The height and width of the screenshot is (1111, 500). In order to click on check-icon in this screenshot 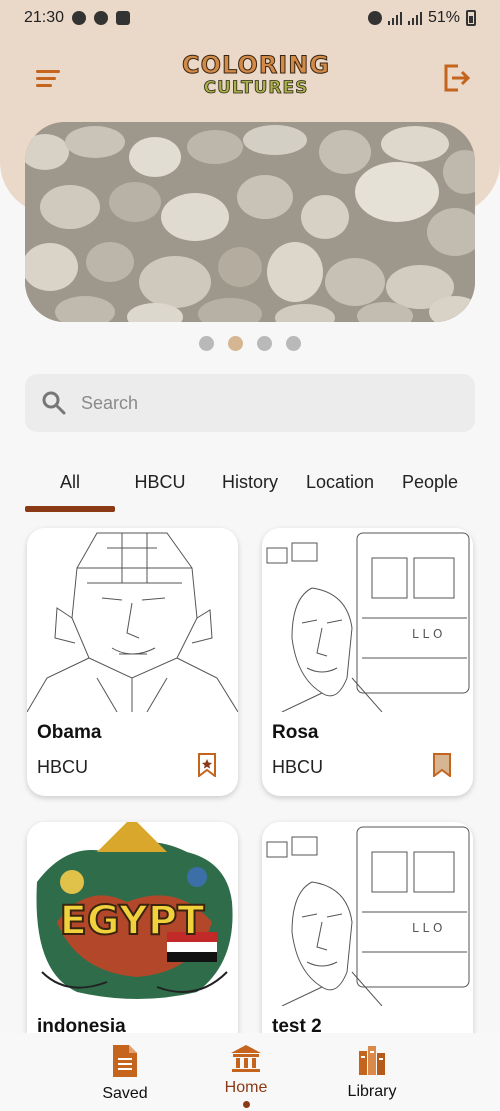, I will do `click(123, 18)`.